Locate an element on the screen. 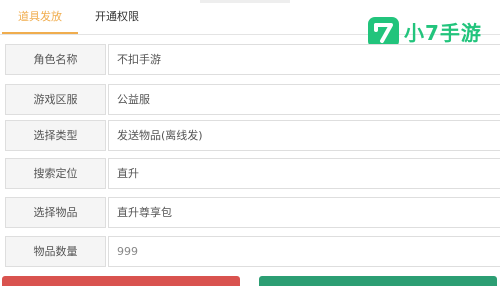 This screenshot has height=286, width=500. type-select: 发送物品(离线发) is located at coordinates (304, 135).